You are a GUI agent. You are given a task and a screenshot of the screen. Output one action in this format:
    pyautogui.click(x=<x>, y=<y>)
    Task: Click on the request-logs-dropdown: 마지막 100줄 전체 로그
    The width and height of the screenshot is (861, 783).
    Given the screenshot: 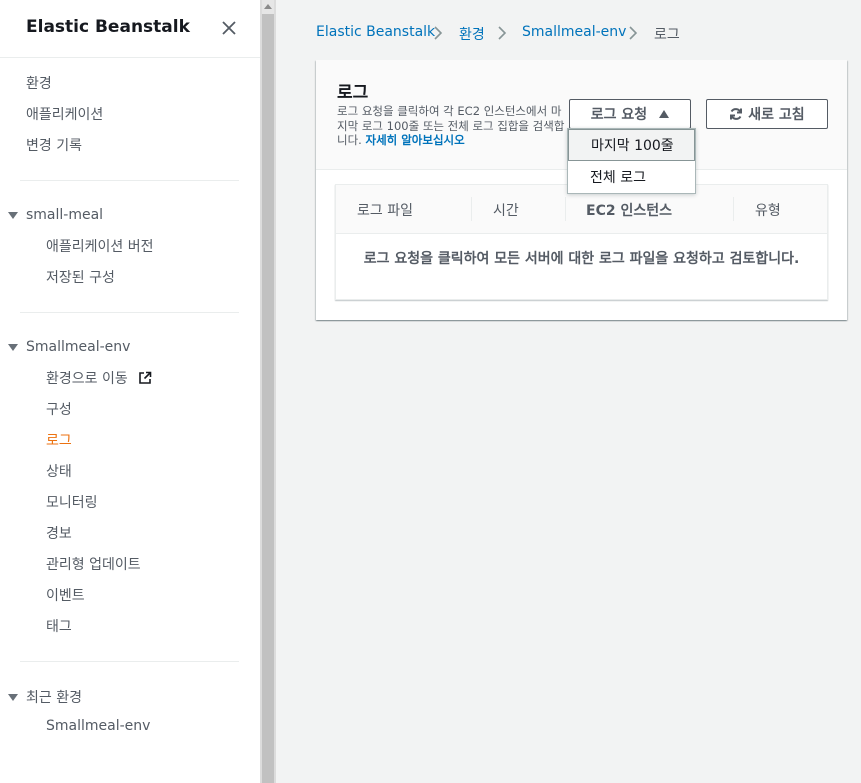 What is the action you would take?
    pyautogui.click(x=631, y=161)
    